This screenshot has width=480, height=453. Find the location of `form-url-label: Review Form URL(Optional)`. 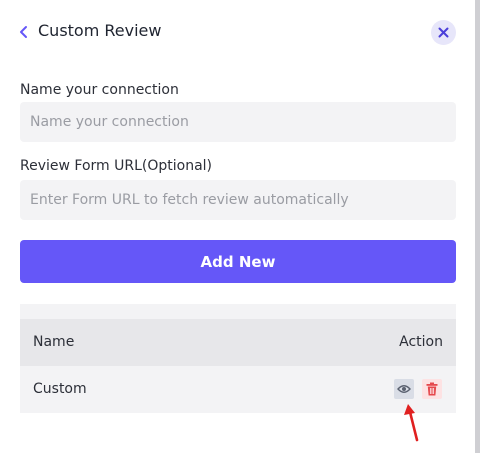

form-url-label: Review Form URL(Optional) is located at coordinates (116, 166).